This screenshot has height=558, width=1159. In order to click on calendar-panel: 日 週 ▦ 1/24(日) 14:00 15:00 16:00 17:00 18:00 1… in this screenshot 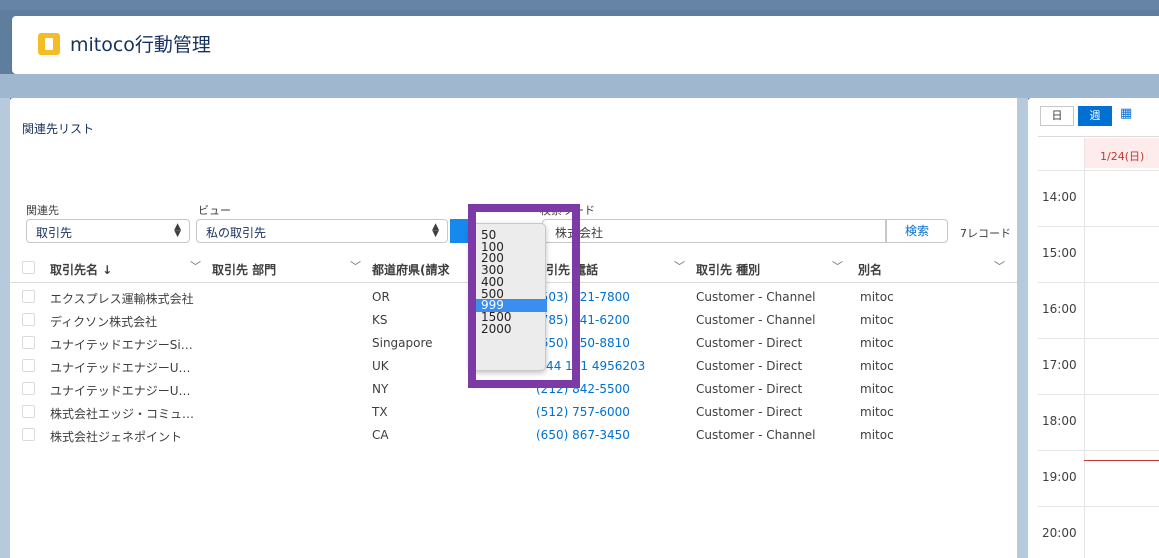, I will do `click(1093, 328)`.